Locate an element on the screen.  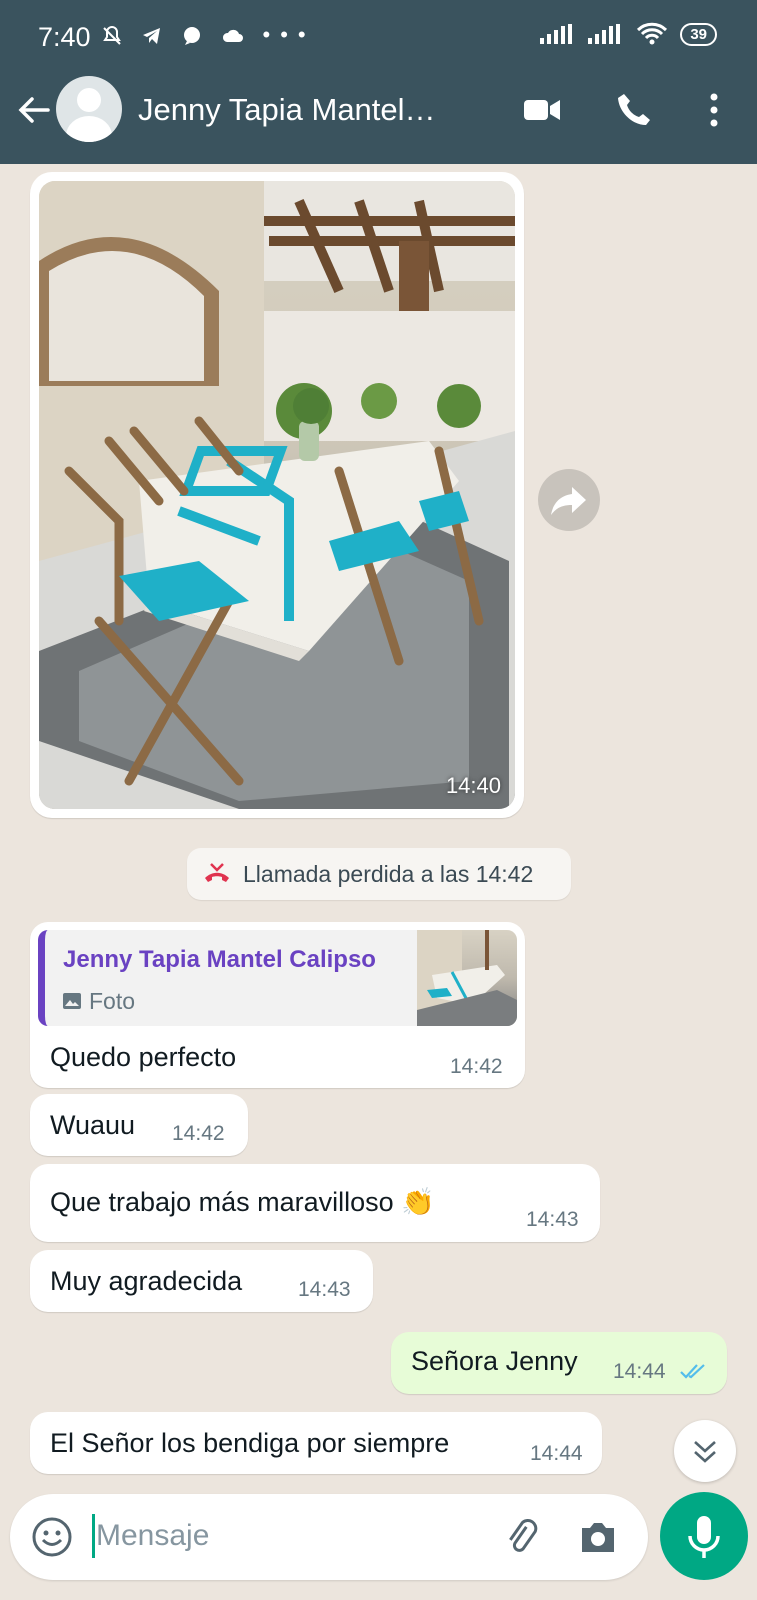
microphone-icon is located at coordinates (704, 1537).